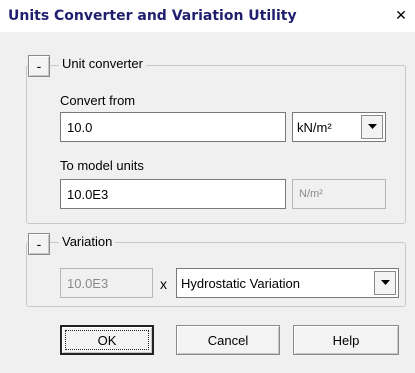 The width and height of the screenshot is (415, 373). I want to click on cancel-button: Cancel, so click(228, 340).